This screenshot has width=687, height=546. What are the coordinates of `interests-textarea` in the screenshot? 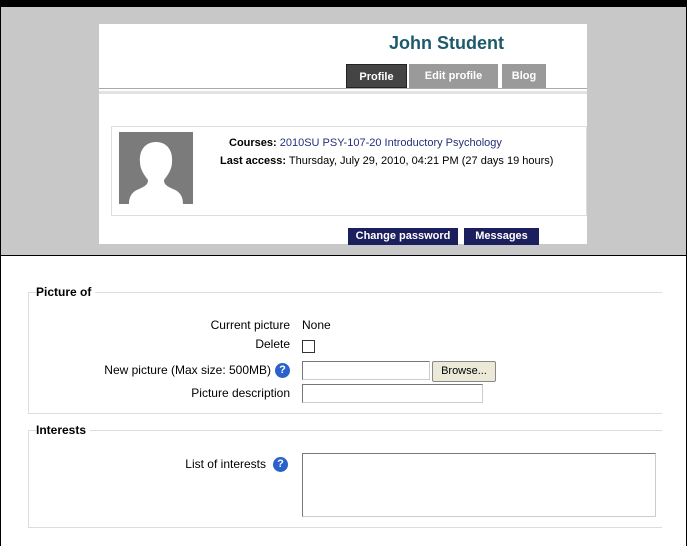 It's located at (479, 485).